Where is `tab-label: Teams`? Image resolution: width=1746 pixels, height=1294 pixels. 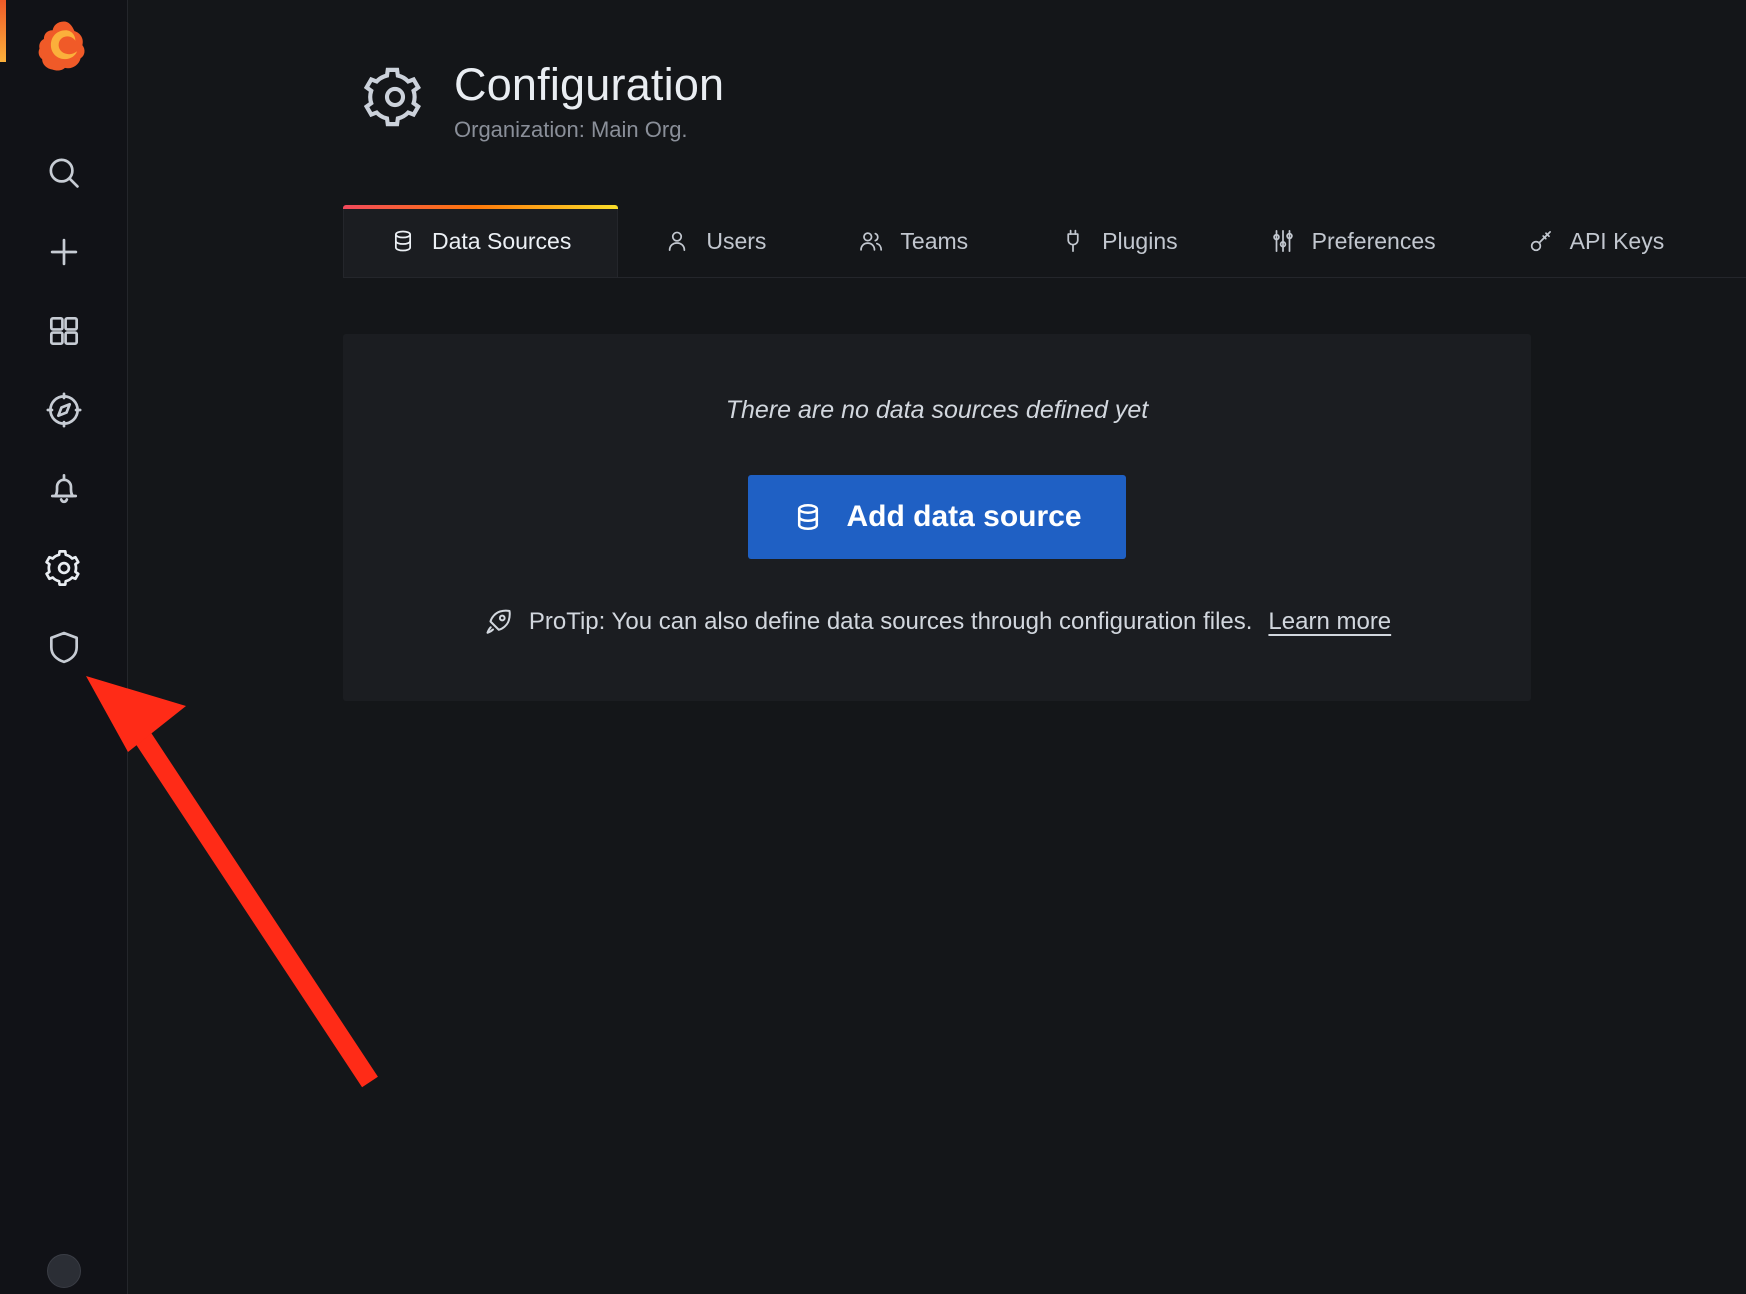
tab-label: Teams is located at coordinates (934, 240).